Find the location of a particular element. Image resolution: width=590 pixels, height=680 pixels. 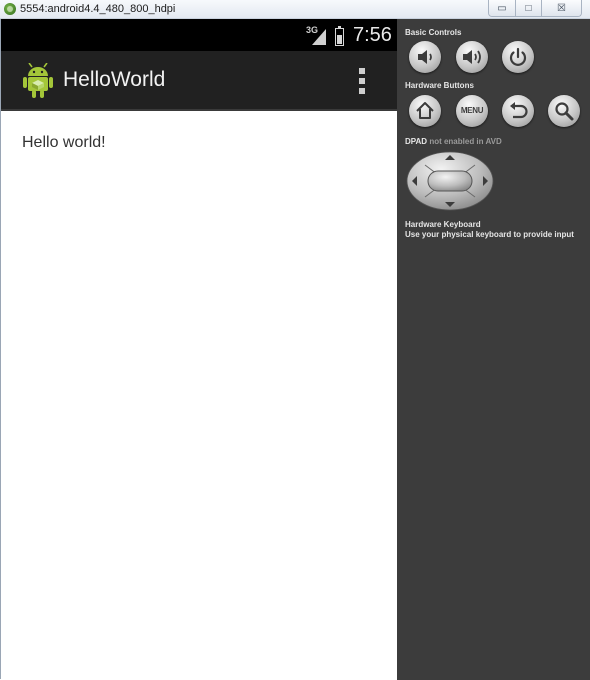

volume-up-button is located at coordinates (472, 57).